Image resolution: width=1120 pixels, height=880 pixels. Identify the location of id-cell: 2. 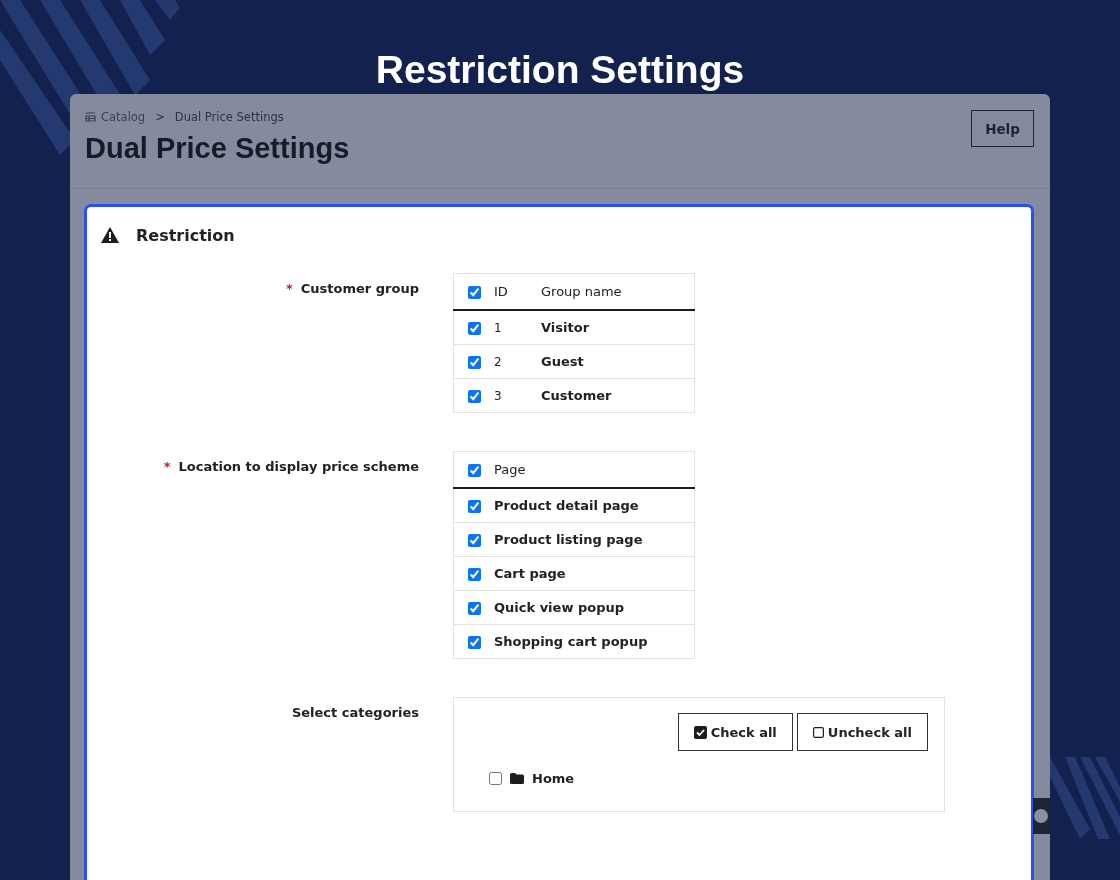
(498, 362).